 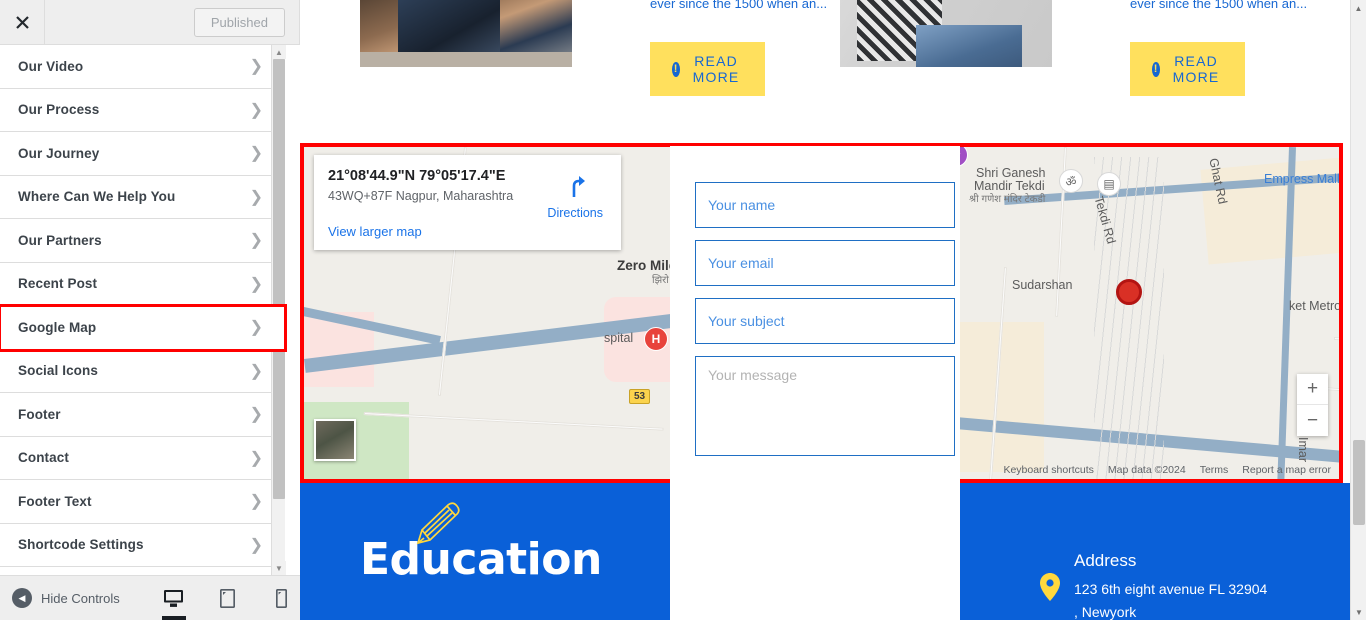 I want to click on sidebar-item-google-map: Google Map ❯, so click(x=143, y=328).